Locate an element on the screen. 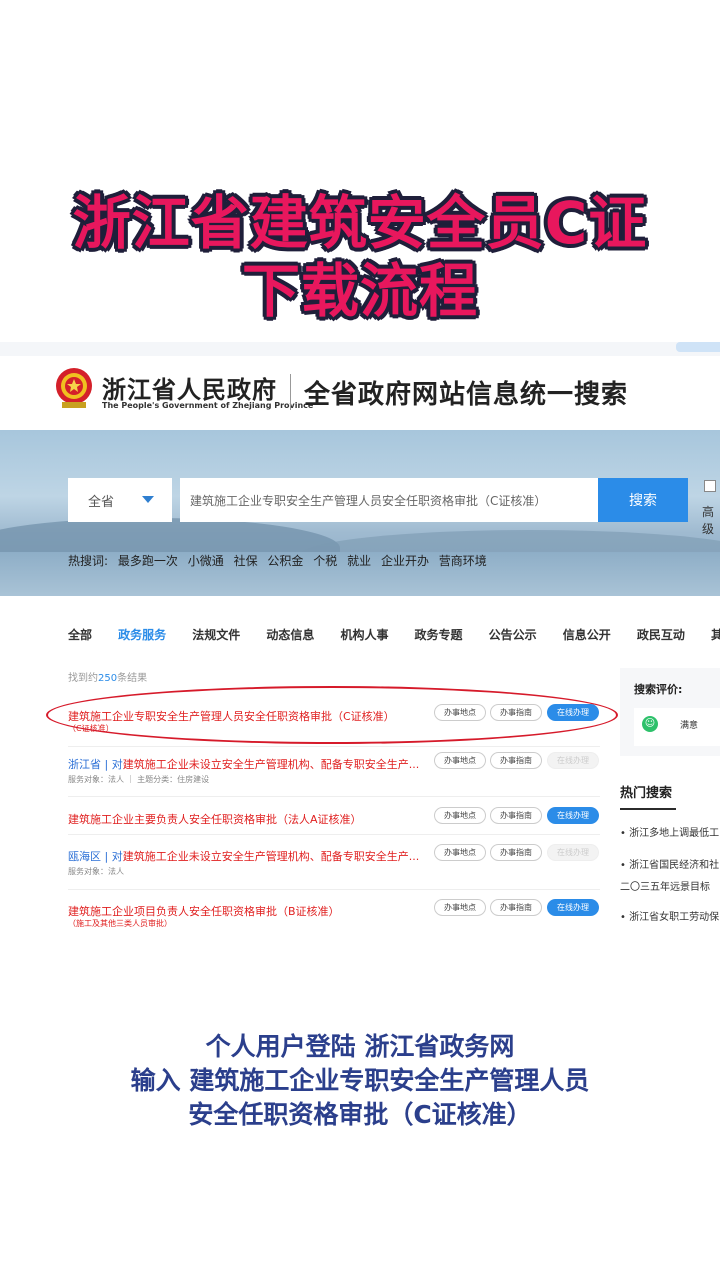 This screenshot has height=1280, width=720. hot-term-link: 公积金 is located at coordinates (285, 561).